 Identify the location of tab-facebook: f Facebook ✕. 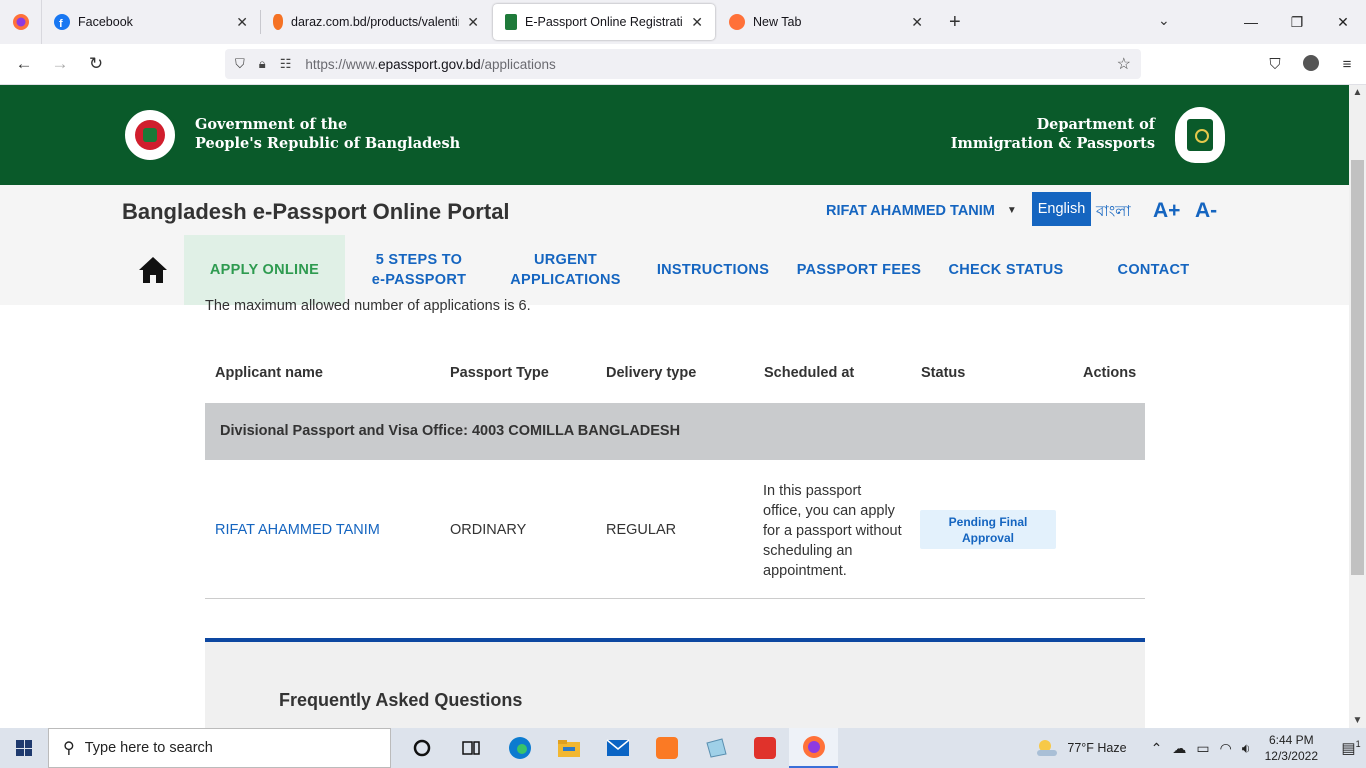
(151, 22).